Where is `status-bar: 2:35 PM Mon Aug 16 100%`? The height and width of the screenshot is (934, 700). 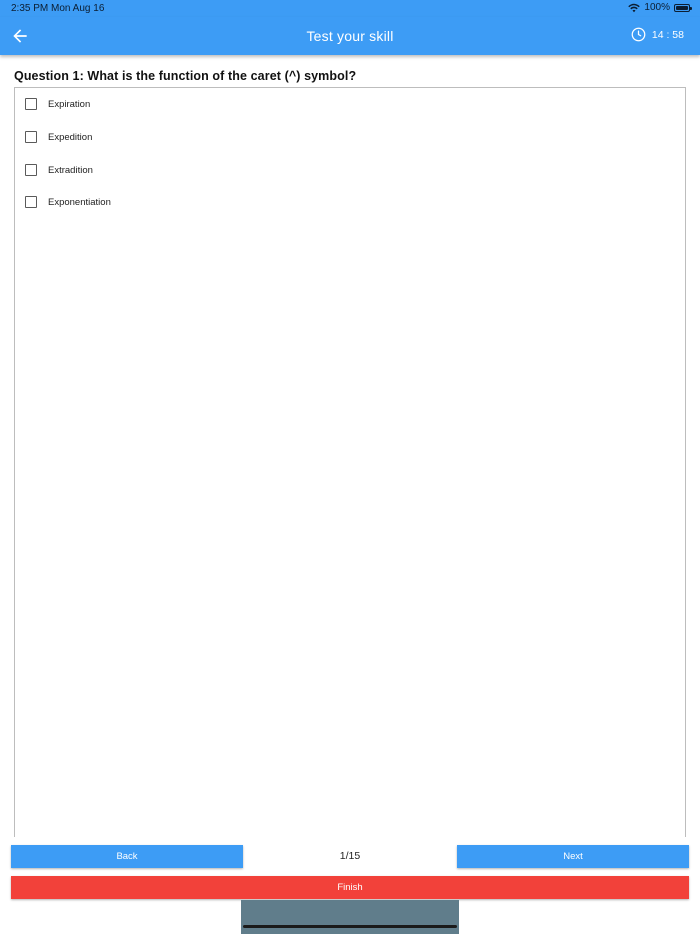
status-bar: 2:35 PM Mon Aug 16 100% is located at coordinates (350, 8).